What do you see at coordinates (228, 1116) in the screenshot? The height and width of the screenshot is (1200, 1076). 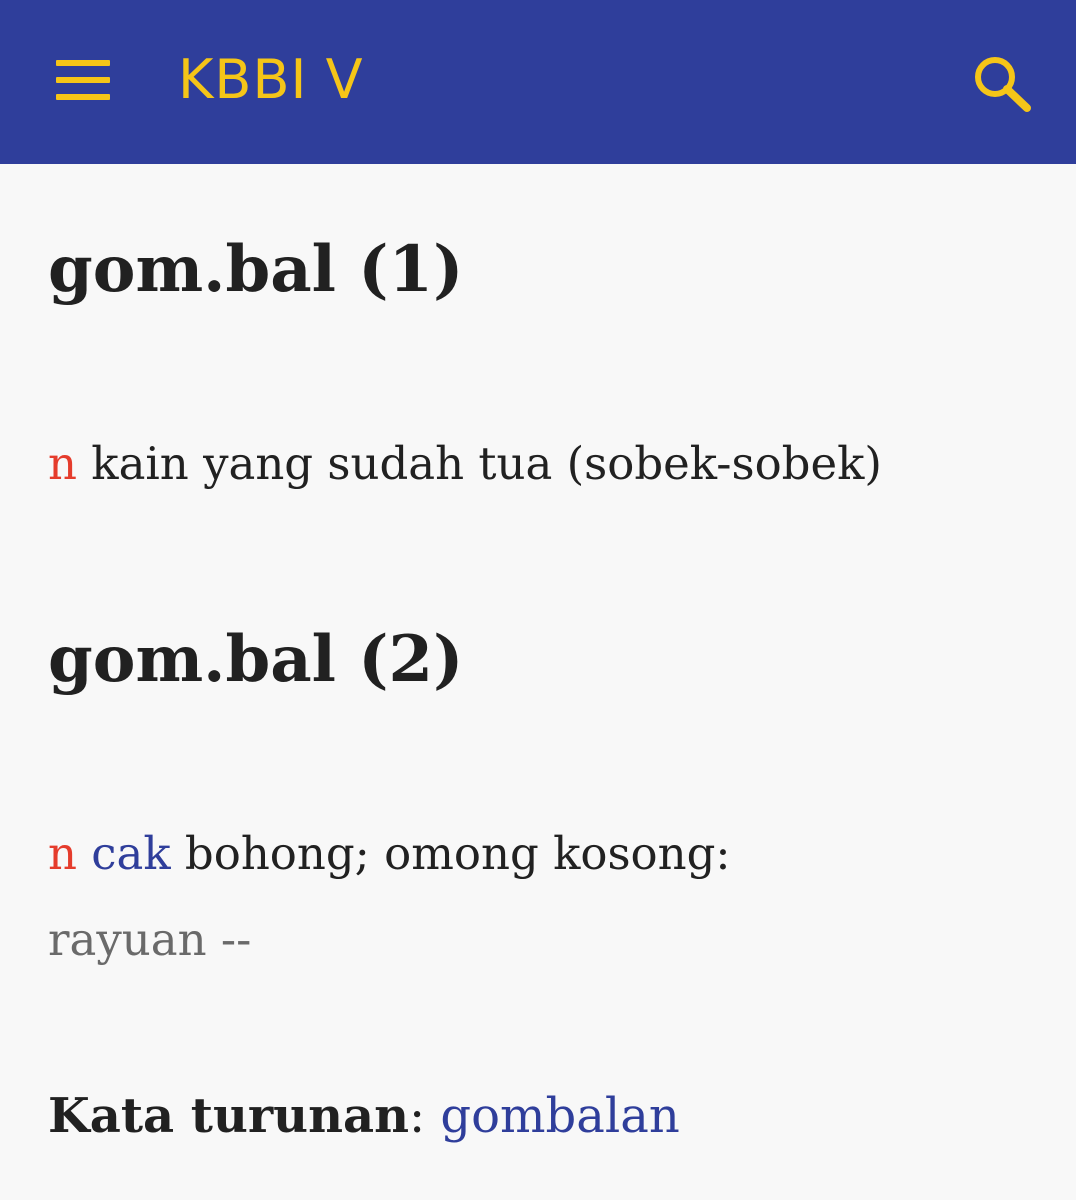 I see `derived-label: Kata turunan` at bounding box center [228, 1116].